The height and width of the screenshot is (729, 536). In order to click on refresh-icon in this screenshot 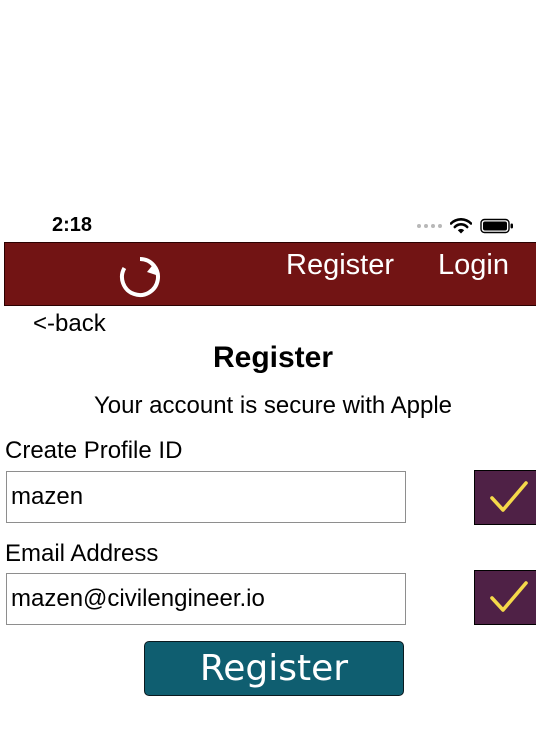, I will do `click(140, 277)`.